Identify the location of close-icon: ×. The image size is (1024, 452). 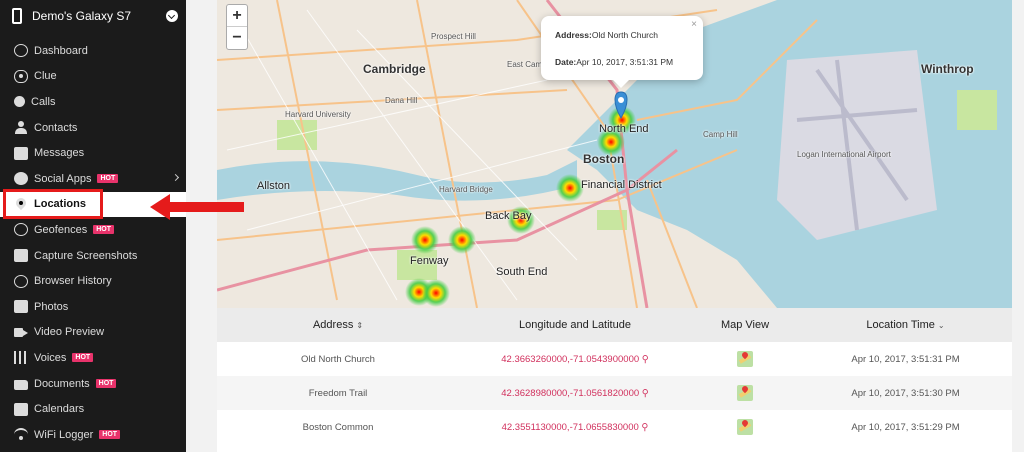
(694, 24).